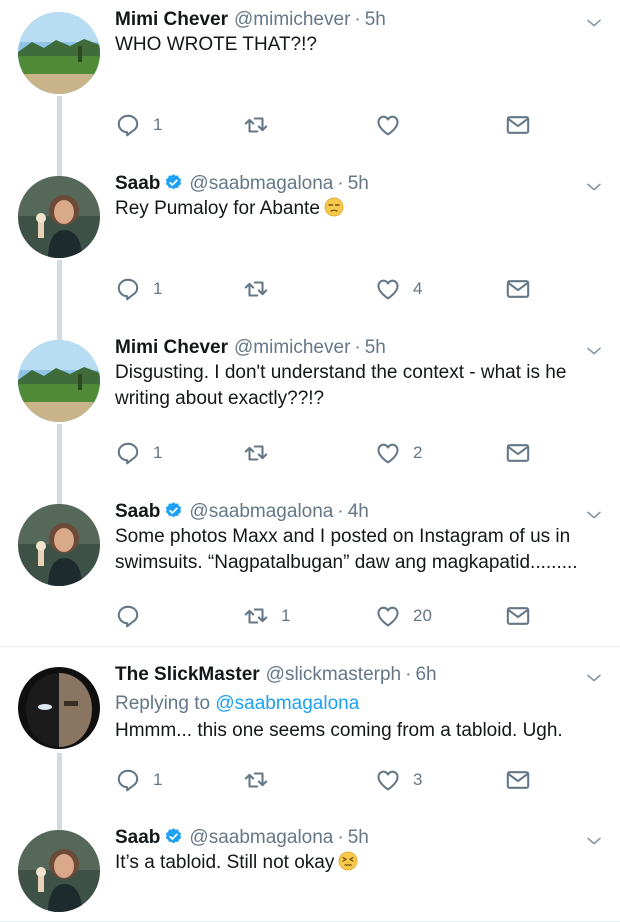  What do you see at coordinates (217, 208) in the screenshot?
I see `tweet-text: Rey Pumaloy for Abante` at bounding box center [217, 208].